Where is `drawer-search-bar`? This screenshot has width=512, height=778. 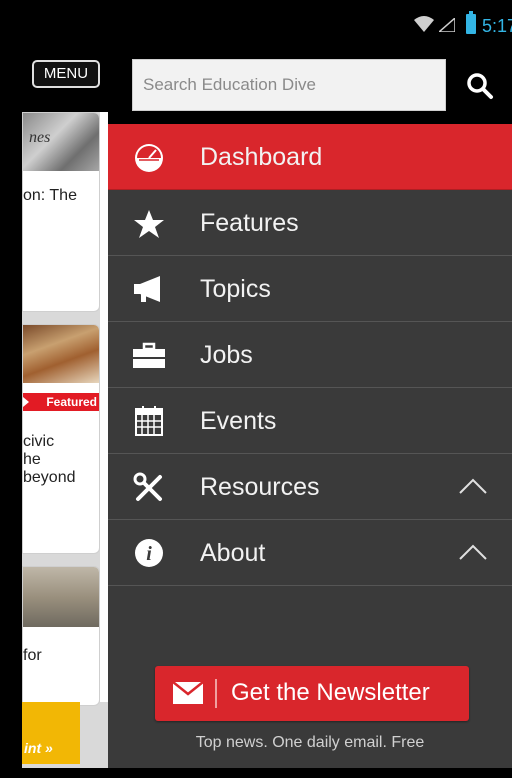 drawer-search-bar is located at coordinates (310, 85).